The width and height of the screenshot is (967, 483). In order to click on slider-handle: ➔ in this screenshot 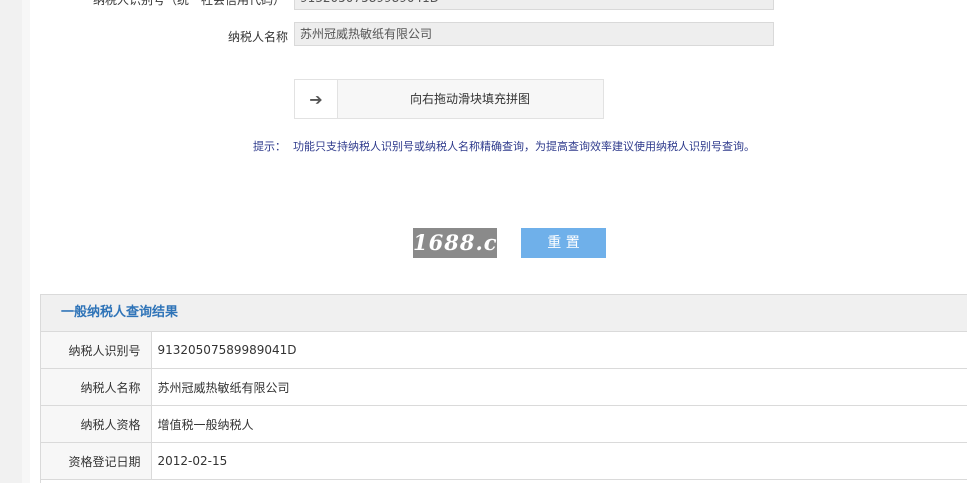, I will do `click(316, 99)`.